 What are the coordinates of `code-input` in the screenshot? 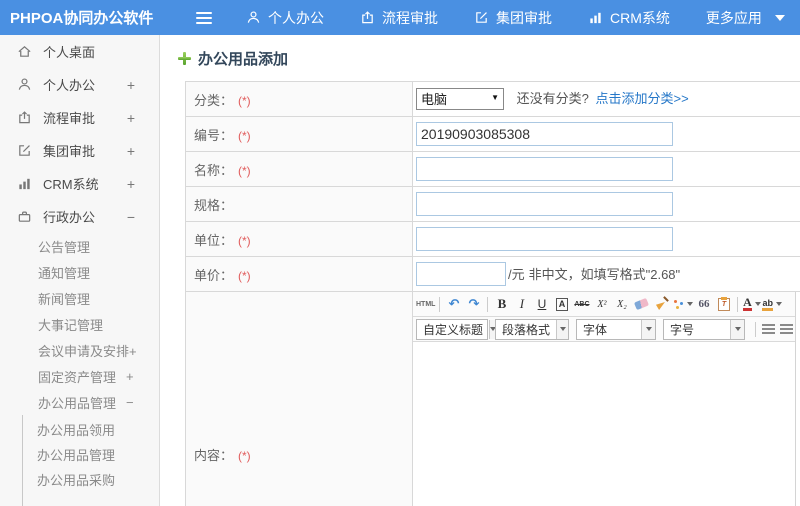 It's located at (544, 134).